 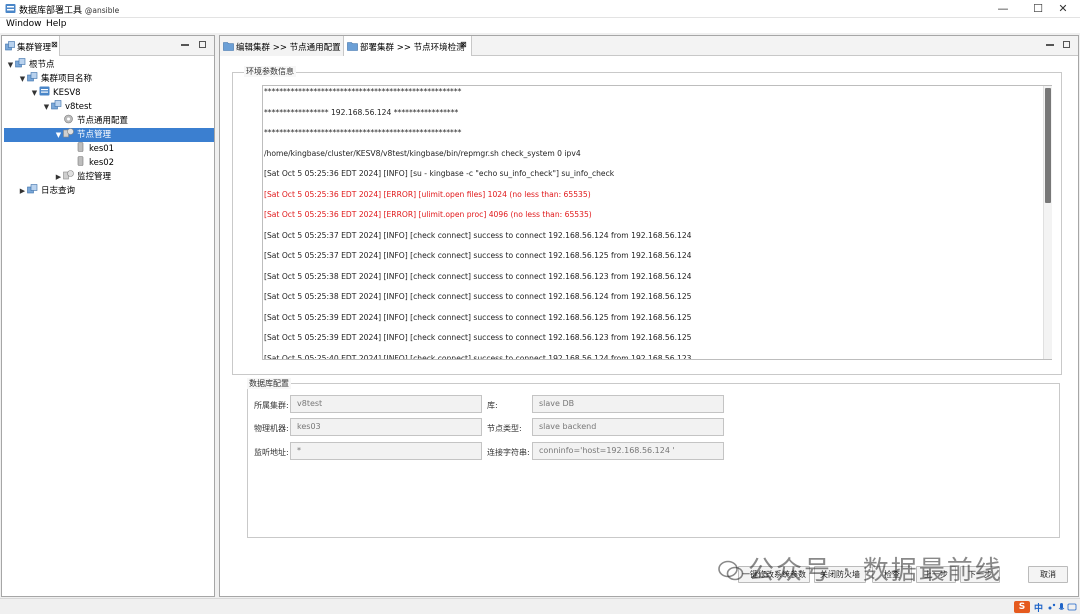 I want to click on machine-field: kes03, so click(x=386, y=427).